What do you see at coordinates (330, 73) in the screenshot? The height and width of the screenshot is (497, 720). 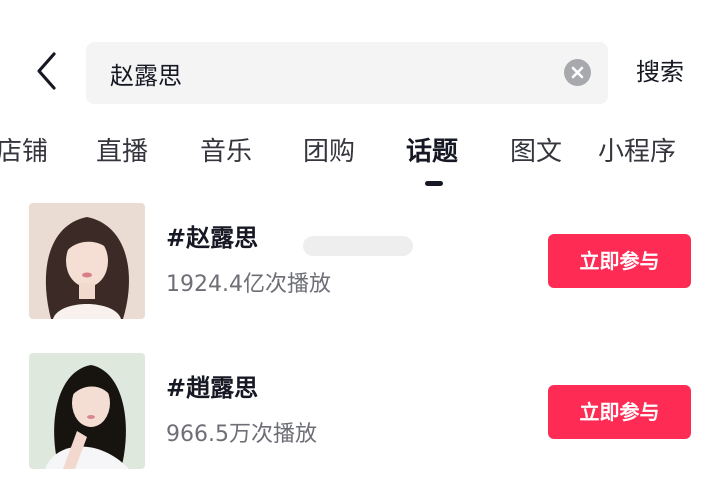 I see `search-input` at bounding box center [330, 73].